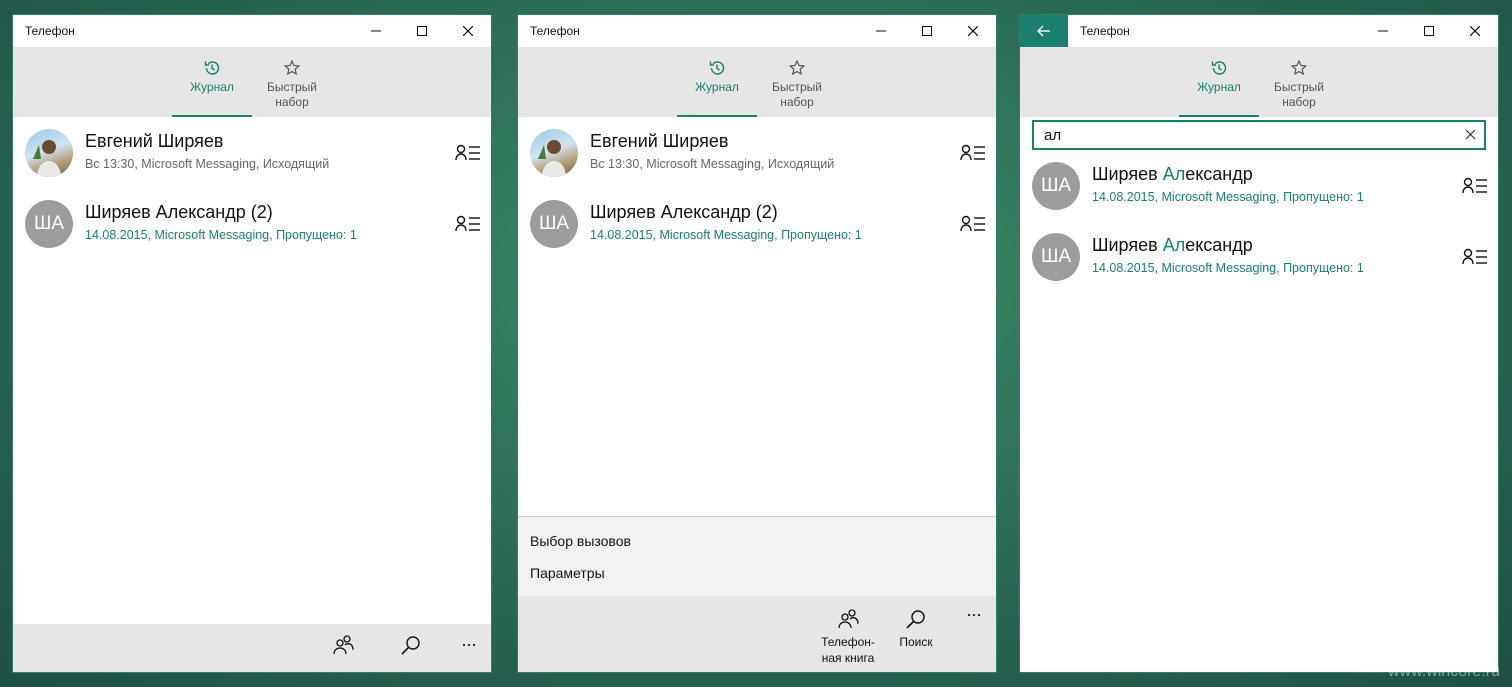 The image size is (1512, 687). What do you see at coordinates (343, 649) in the screenshot?
I see `phonebook-button` at bounding box center [343, 649].